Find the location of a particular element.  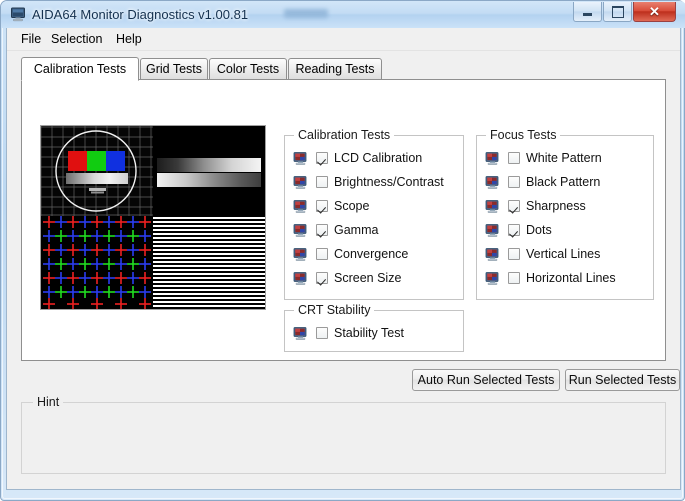

checkbox-lcd-calibration is located at coordinates (322, 158).